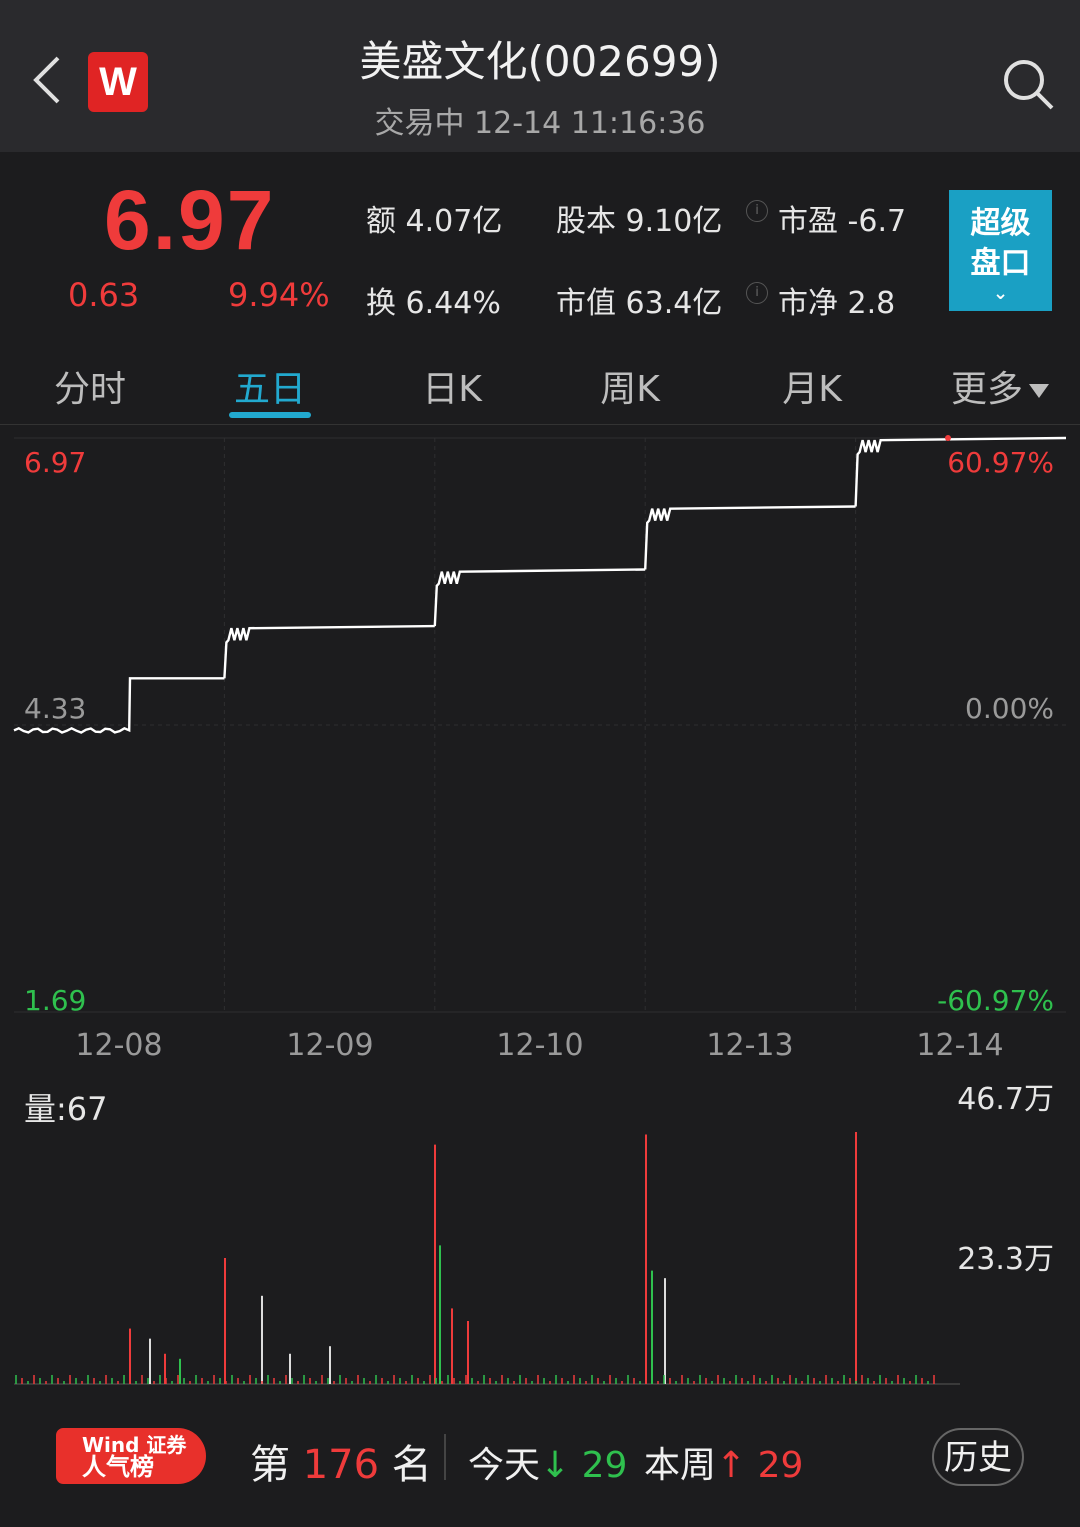  I want to click on y-mid-price: 4.33, so click(55, 708).